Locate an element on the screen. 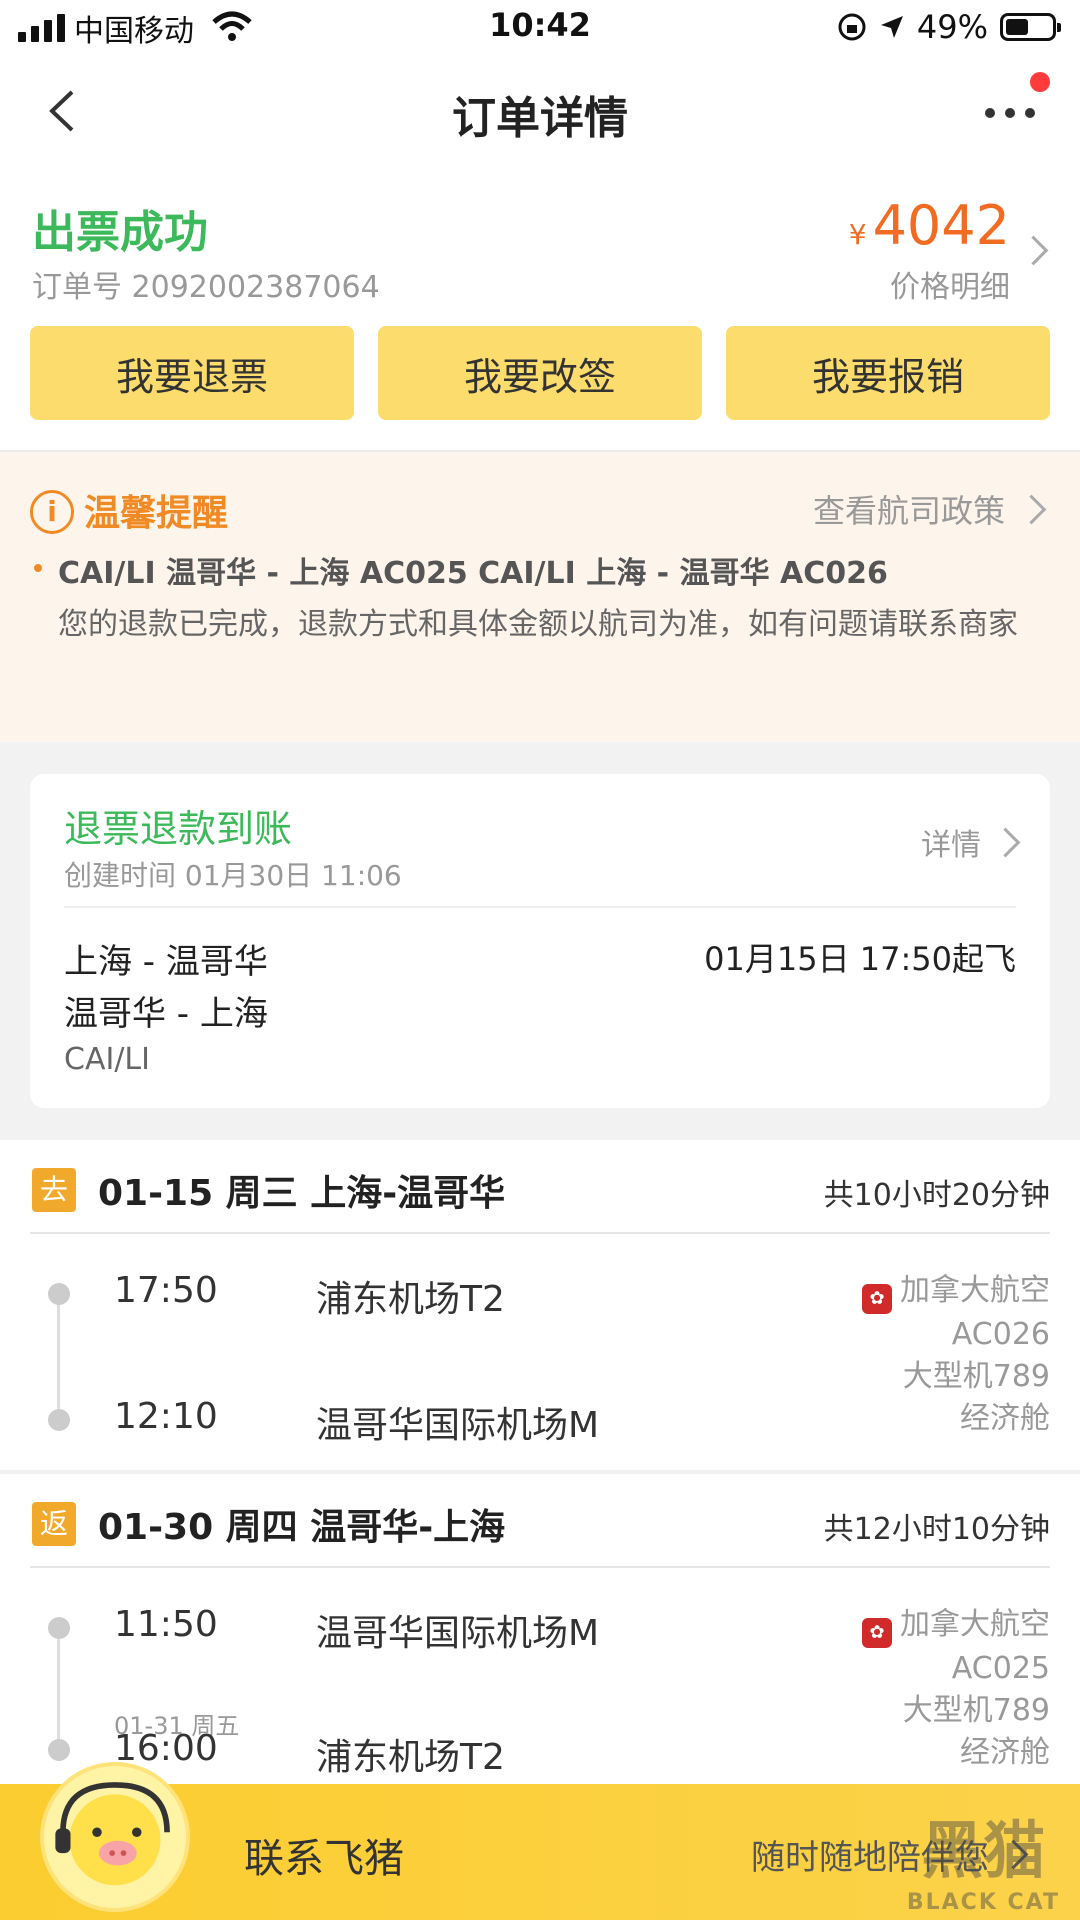 The height and width of the screenshot is (1920, 1080). info-icon: i is located at coordinates (52, 512).